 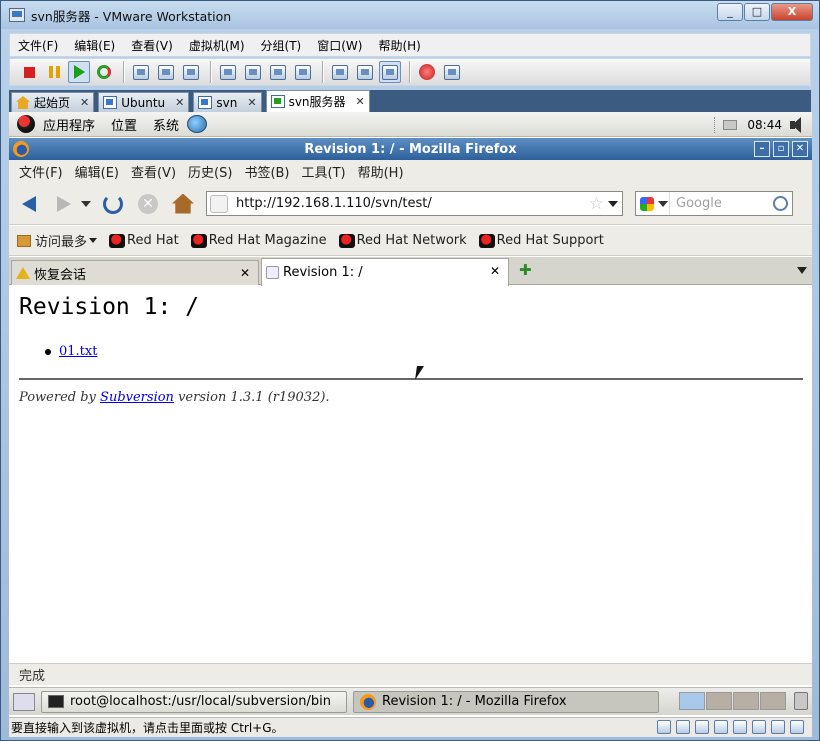 I want to click on network-icon, so click(x=721, y=727).